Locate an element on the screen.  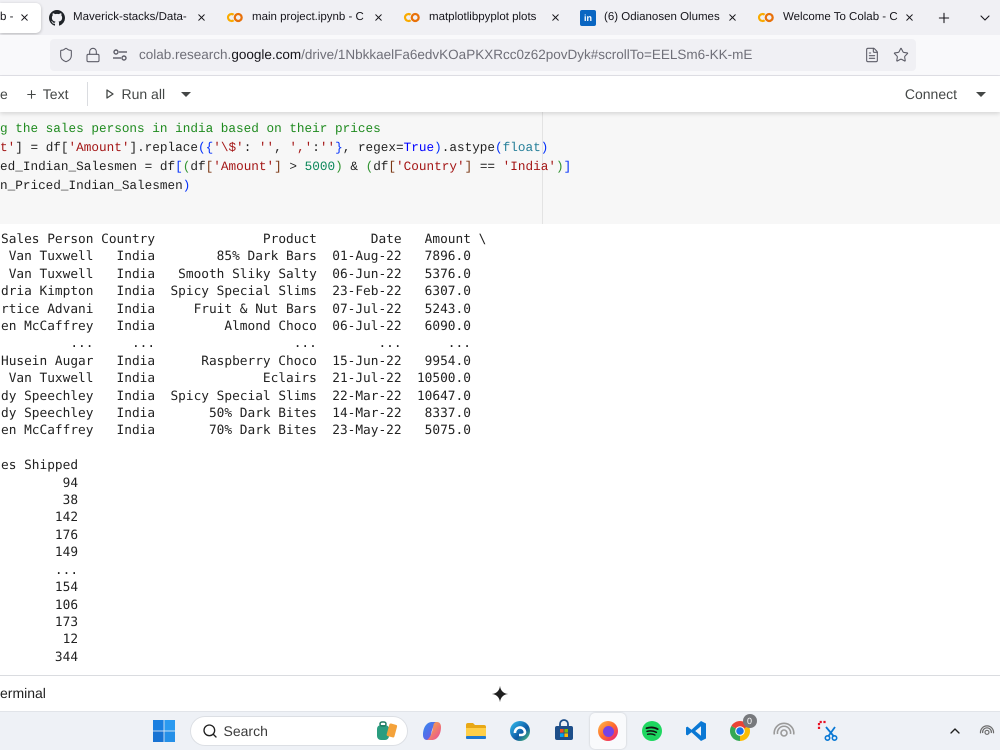
table-cell: 9954.0 is located at coordinates (447, 361).